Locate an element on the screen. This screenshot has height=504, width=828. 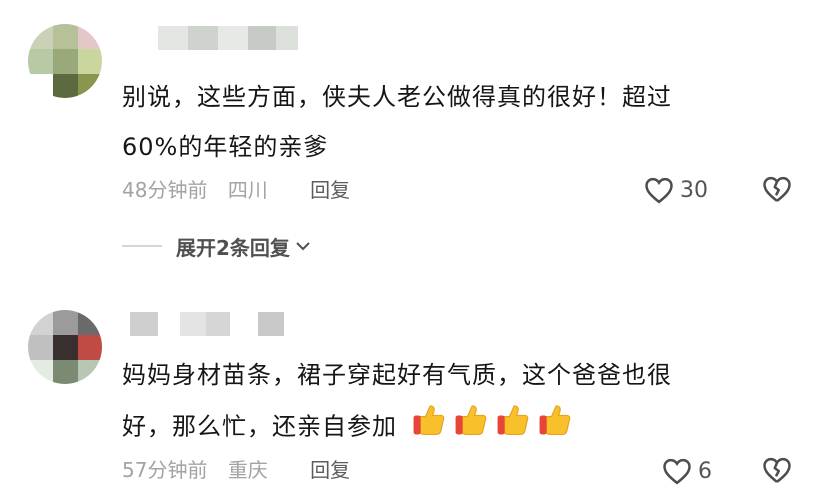
comment-text-line: 妈妈身材苗条，裙子穿起好有气质，这个爸爸也很 is located at coordinates (397, 375).